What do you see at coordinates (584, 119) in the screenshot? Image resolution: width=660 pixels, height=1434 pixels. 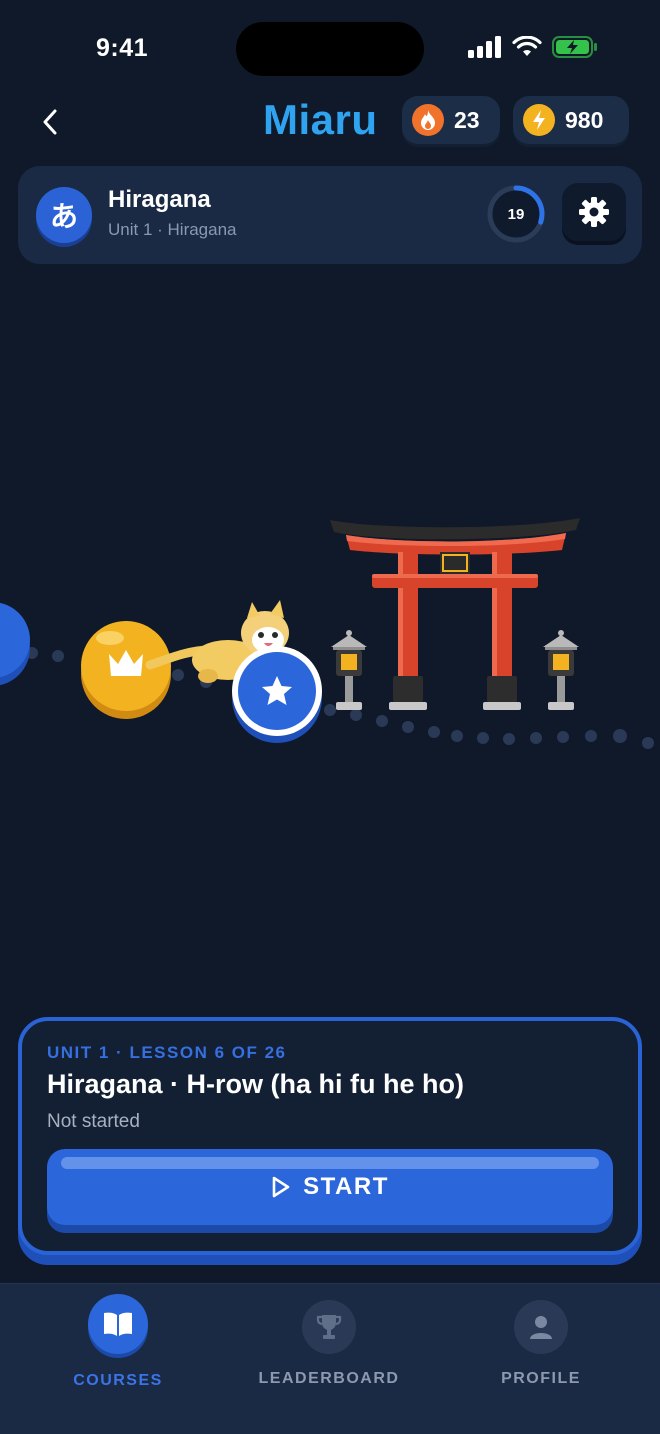 I see `energy-value: 980` at bounding box center [584, 119].